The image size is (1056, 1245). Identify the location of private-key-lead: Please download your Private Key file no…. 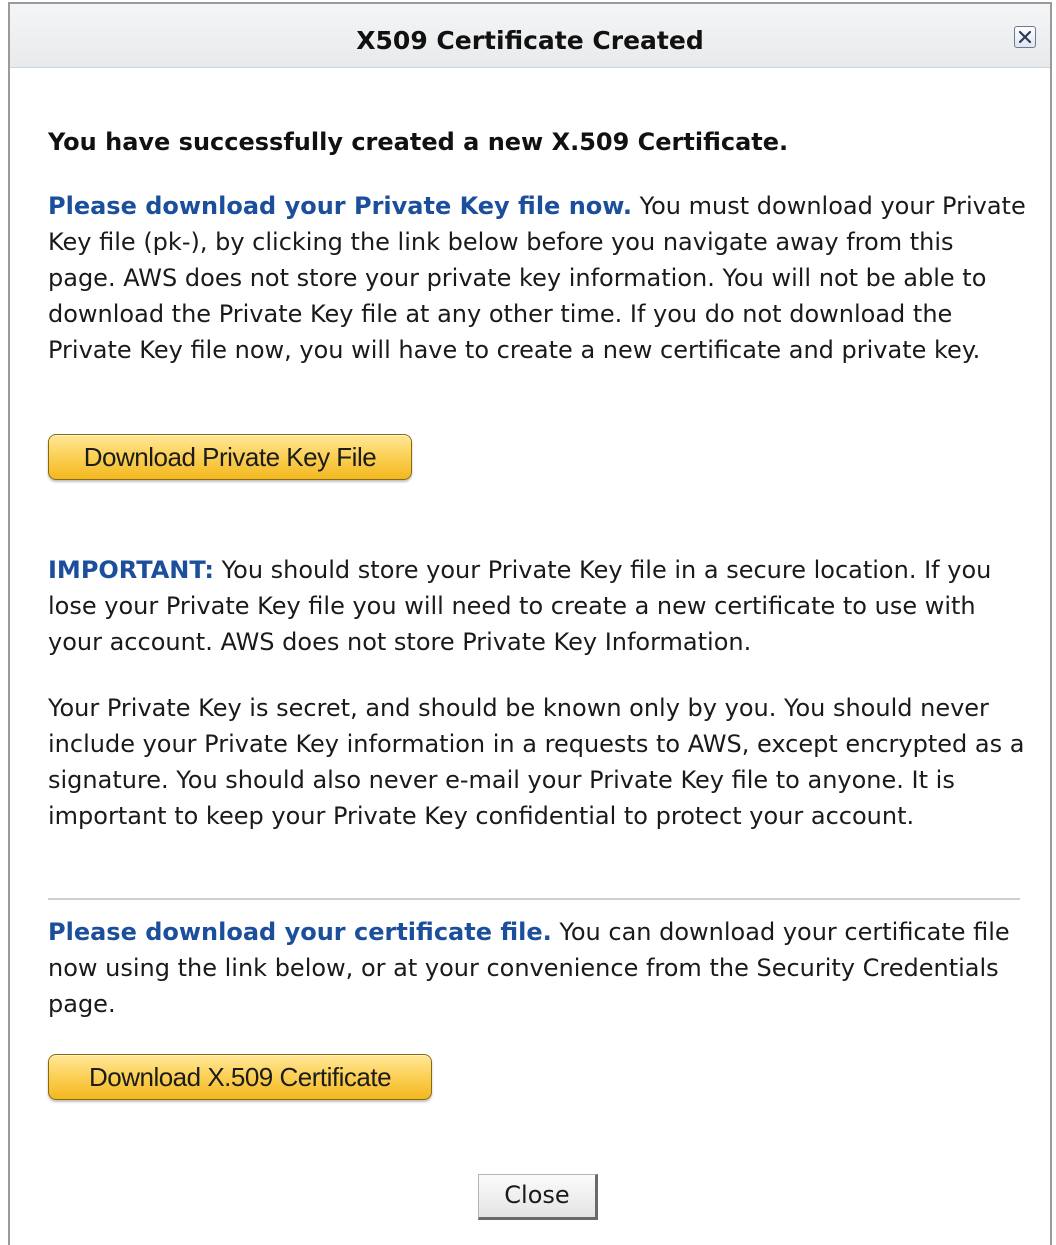
(340, 206).